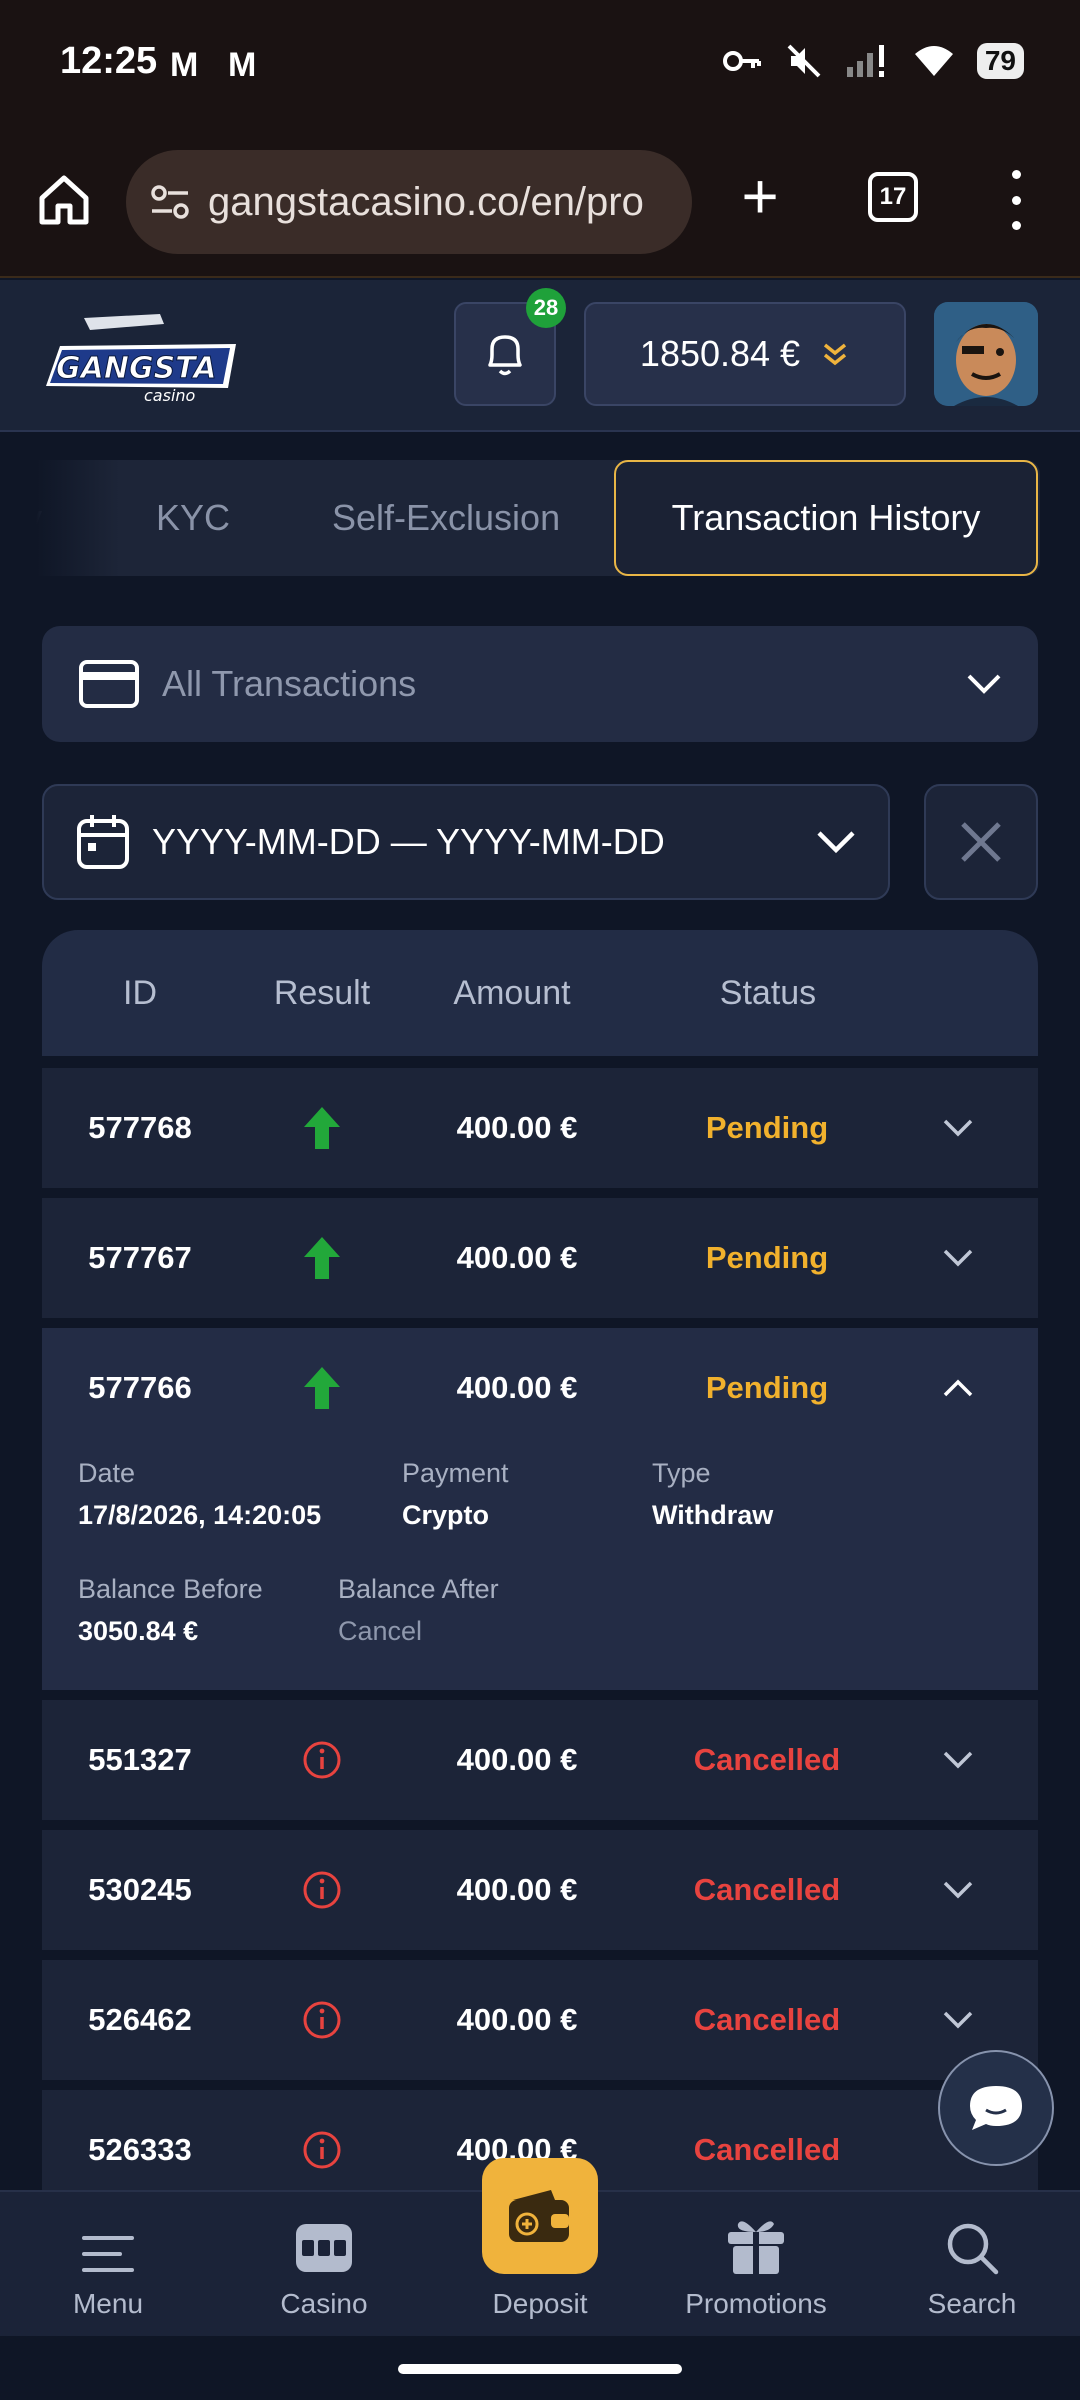 The image size is (1080, 2400). What do you see at coordinates (170, 202) in the screenshot?
I see `site-settings-icon` at bounding box center [170, 202].